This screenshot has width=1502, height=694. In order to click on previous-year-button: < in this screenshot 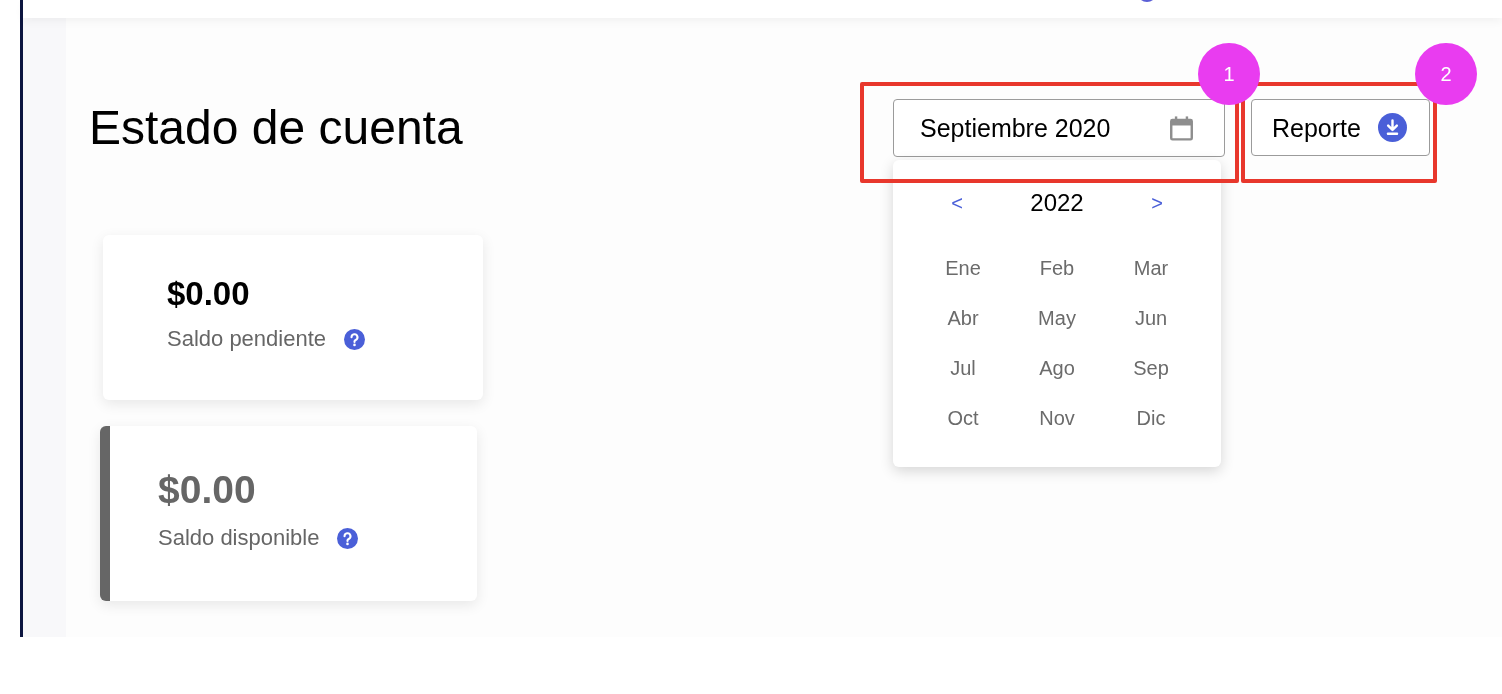, I will do `click(957, 203)`.